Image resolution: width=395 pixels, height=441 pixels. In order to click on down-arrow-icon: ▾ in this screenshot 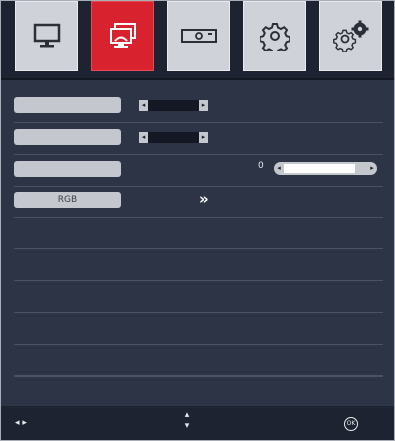, I will do `click(187, 426)`.